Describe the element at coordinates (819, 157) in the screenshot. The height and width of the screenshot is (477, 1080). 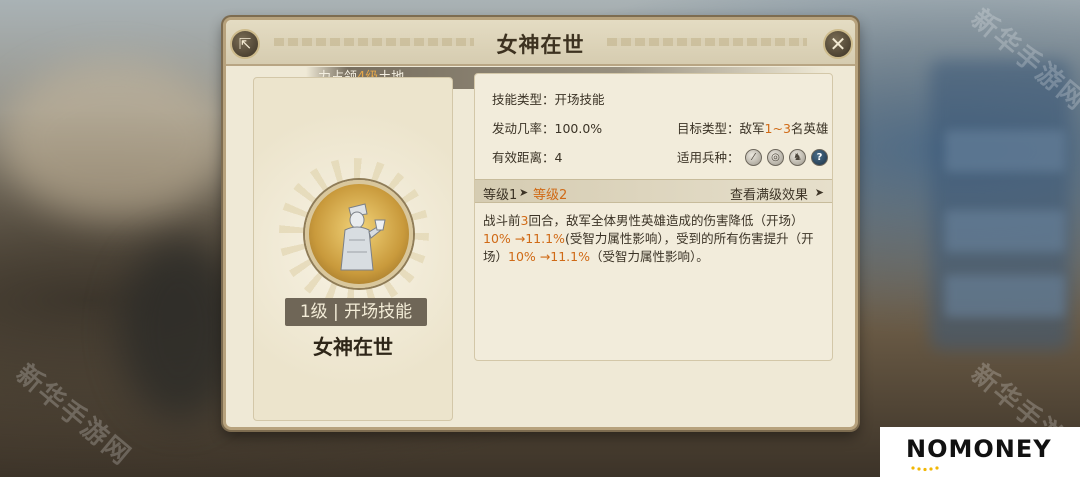
I see `unknown-icon: ?` at that location.